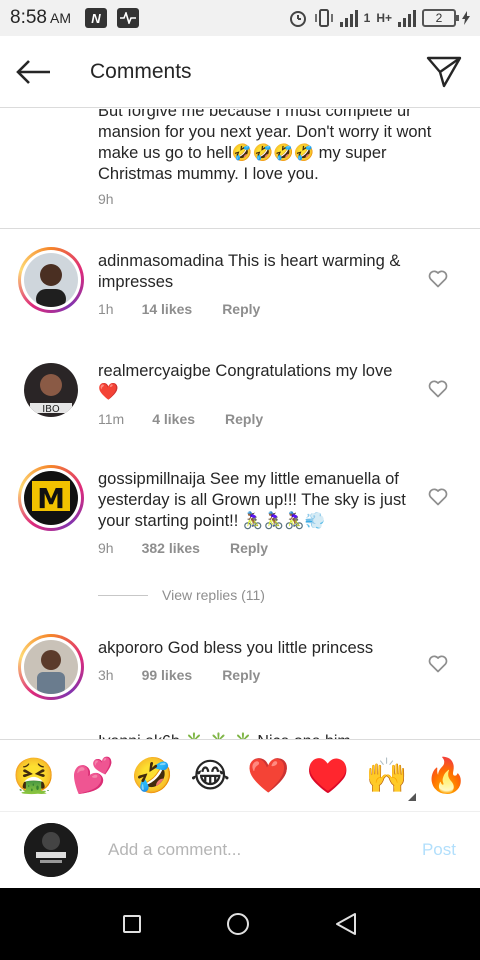 The height and width of the screenshot is (960, 480). Describe the element at coordinates (154, 371) in the screenshot. I see `comment-username: realmercyaigbe` at that location.